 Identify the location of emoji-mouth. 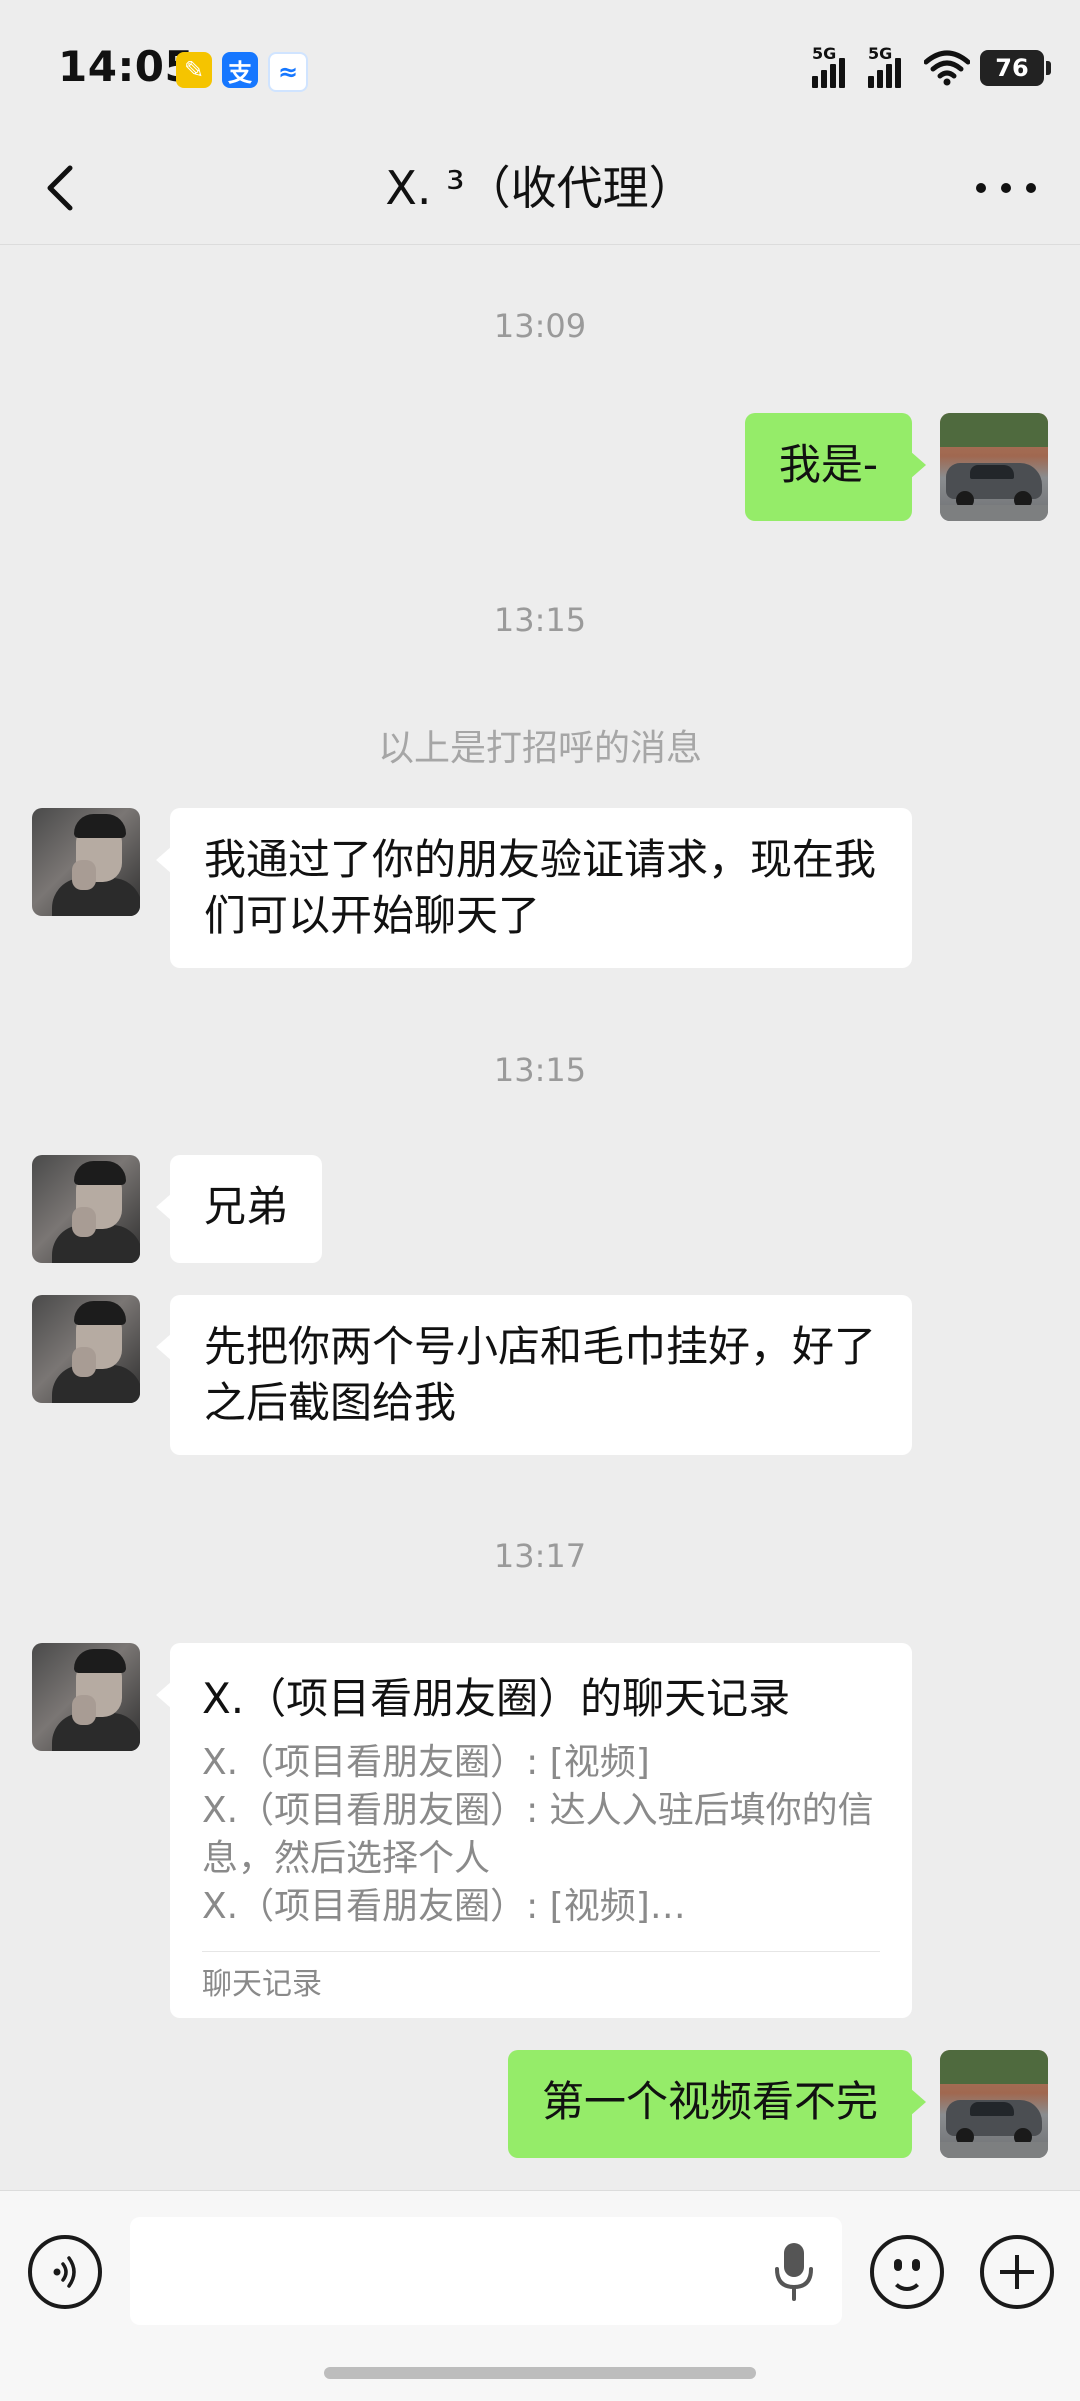
(907, 2282).